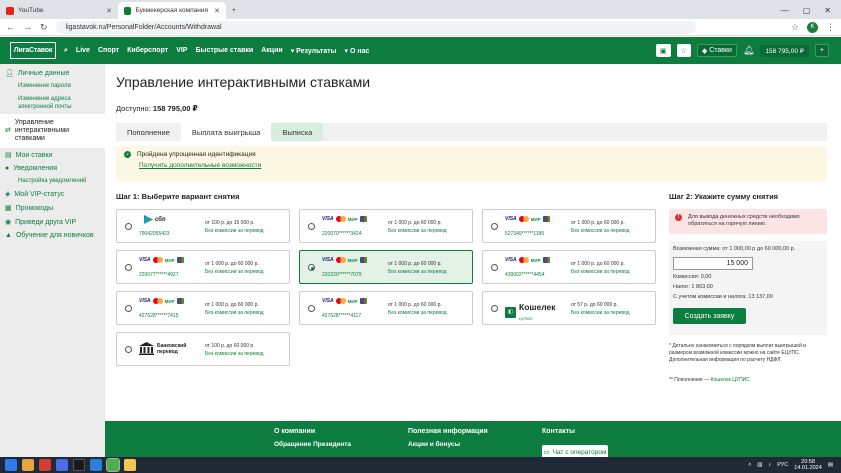 The width and height of the screenshot is (841, 473). What do you see at coordinates (52, 155) in the screenshot?
I see `sidebar-item-my-bets: ▤ Мои ставки` at bounding box center [52, 155].